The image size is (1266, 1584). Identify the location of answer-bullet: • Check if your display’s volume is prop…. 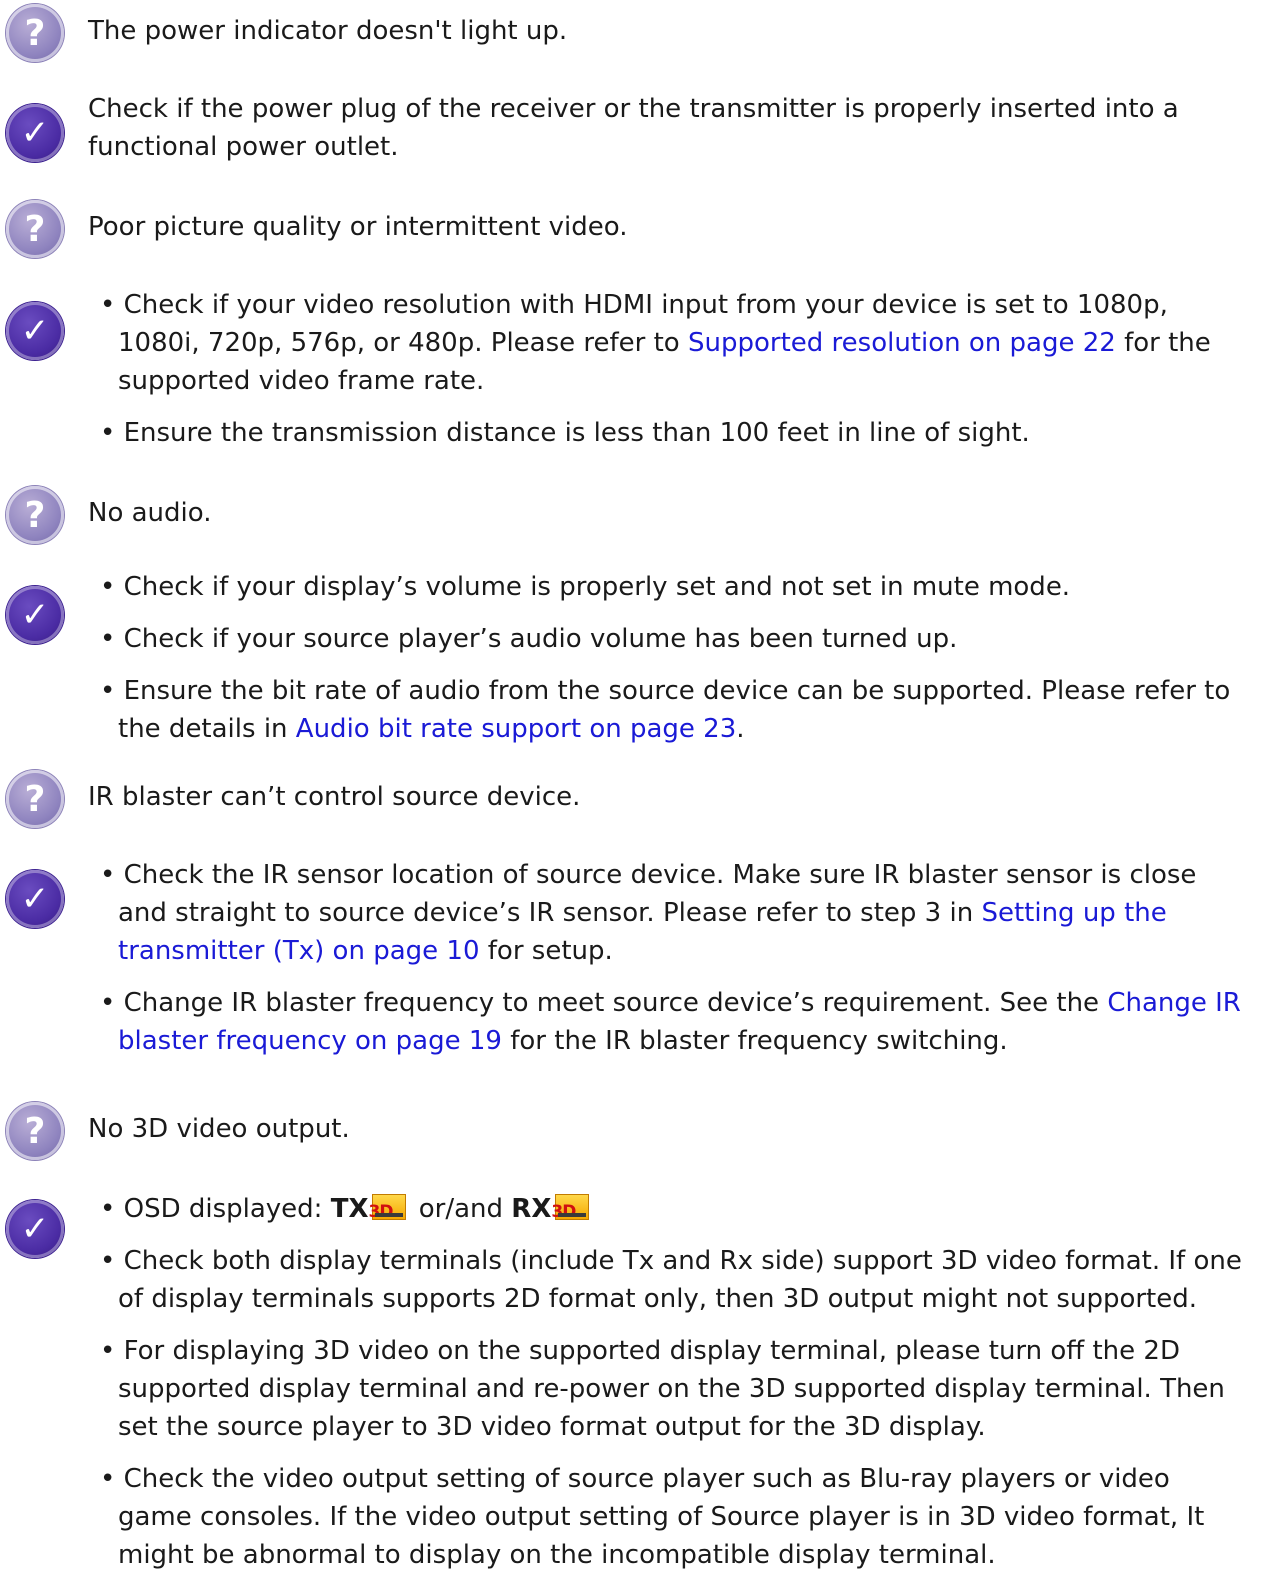
(585, 587).